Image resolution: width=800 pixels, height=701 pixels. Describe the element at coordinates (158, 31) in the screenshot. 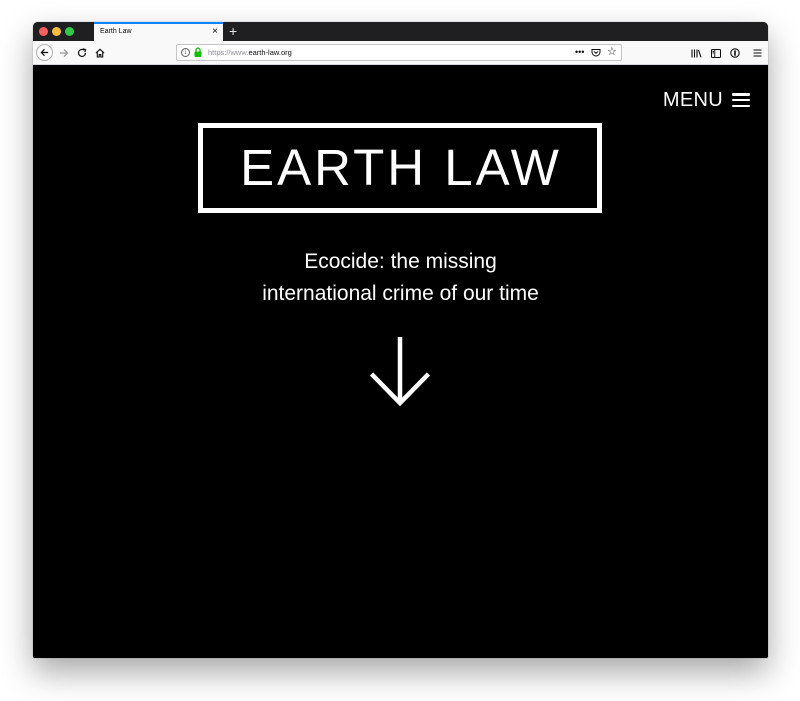

I see `tab-earth-law: Earth Law ×` at that location.